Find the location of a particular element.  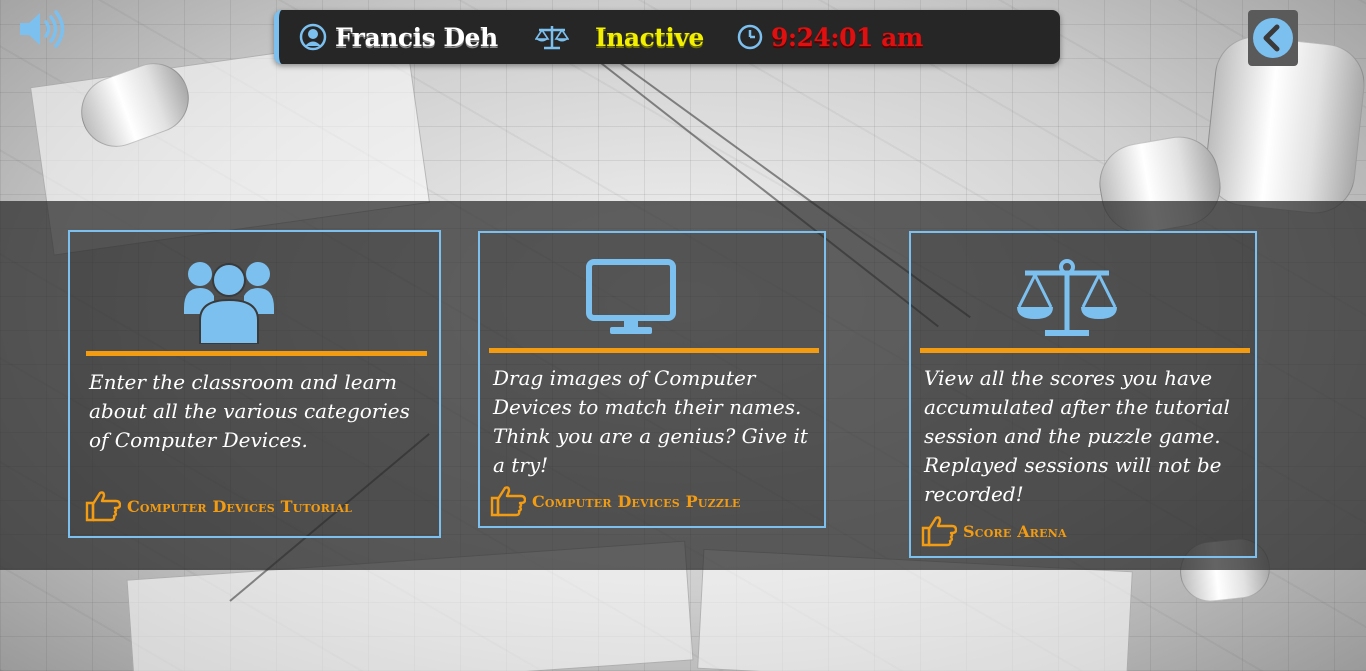

status-text: Inactive is located at coordinates (649, 37).